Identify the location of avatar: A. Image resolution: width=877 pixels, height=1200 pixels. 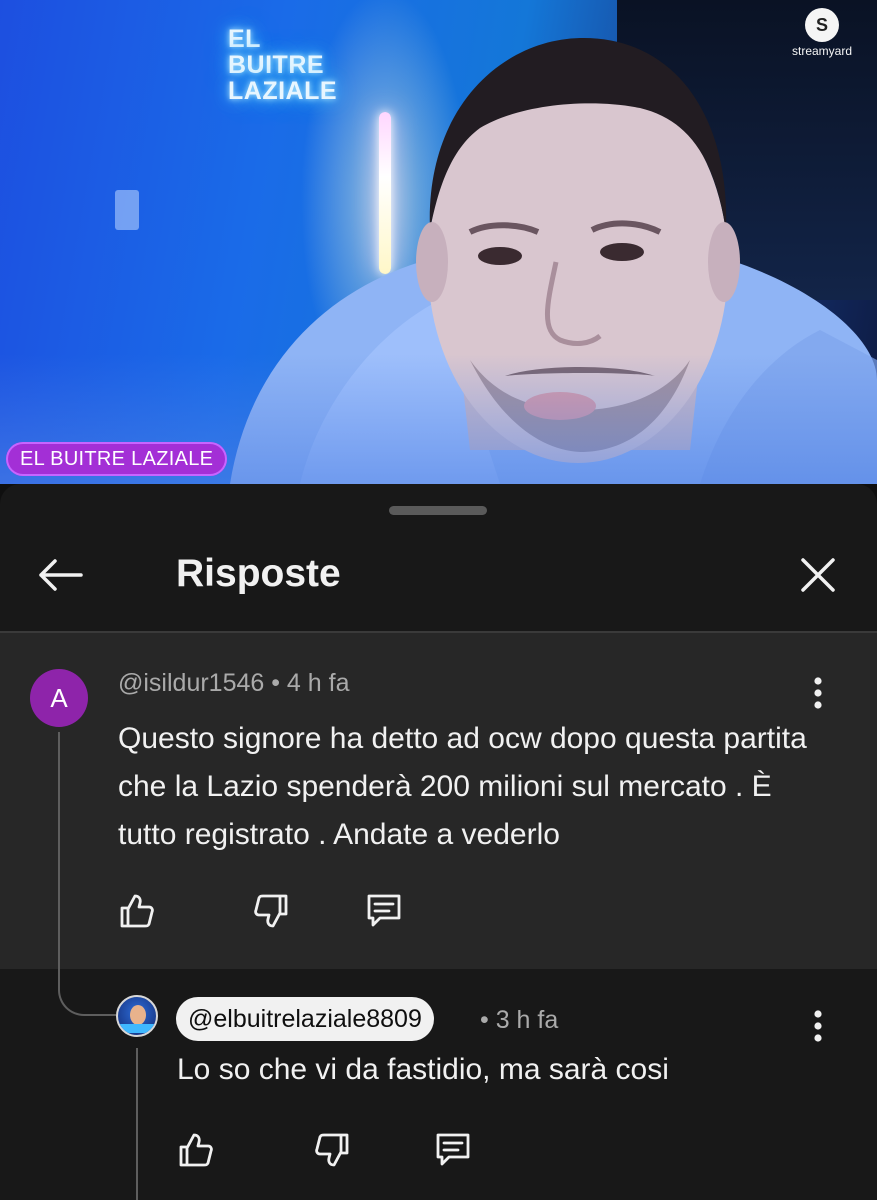
(59, 698).